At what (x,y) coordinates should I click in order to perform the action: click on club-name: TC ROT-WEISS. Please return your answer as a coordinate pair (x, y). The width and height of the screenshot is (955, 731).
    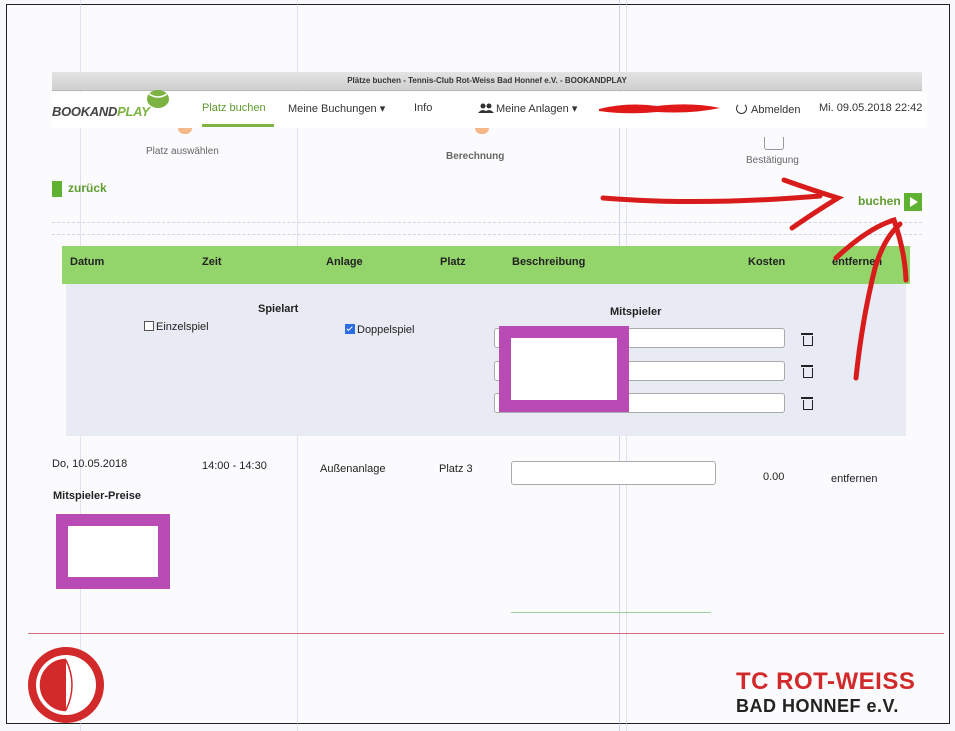
    Looking at the image, I should click on (826, 681).